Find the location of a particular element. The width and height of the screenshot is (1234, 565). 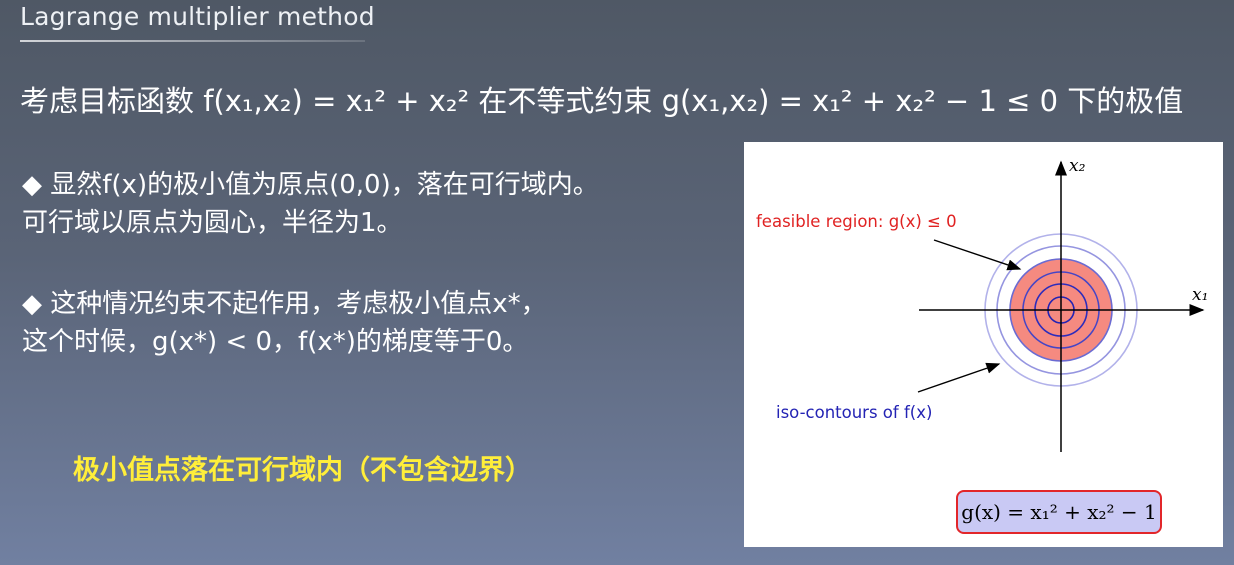

bullet-1-line-1: ◆ 显然f(x)的极小值为原点(0,0)，落在可行域内。 is located at coordinates (310, 185).